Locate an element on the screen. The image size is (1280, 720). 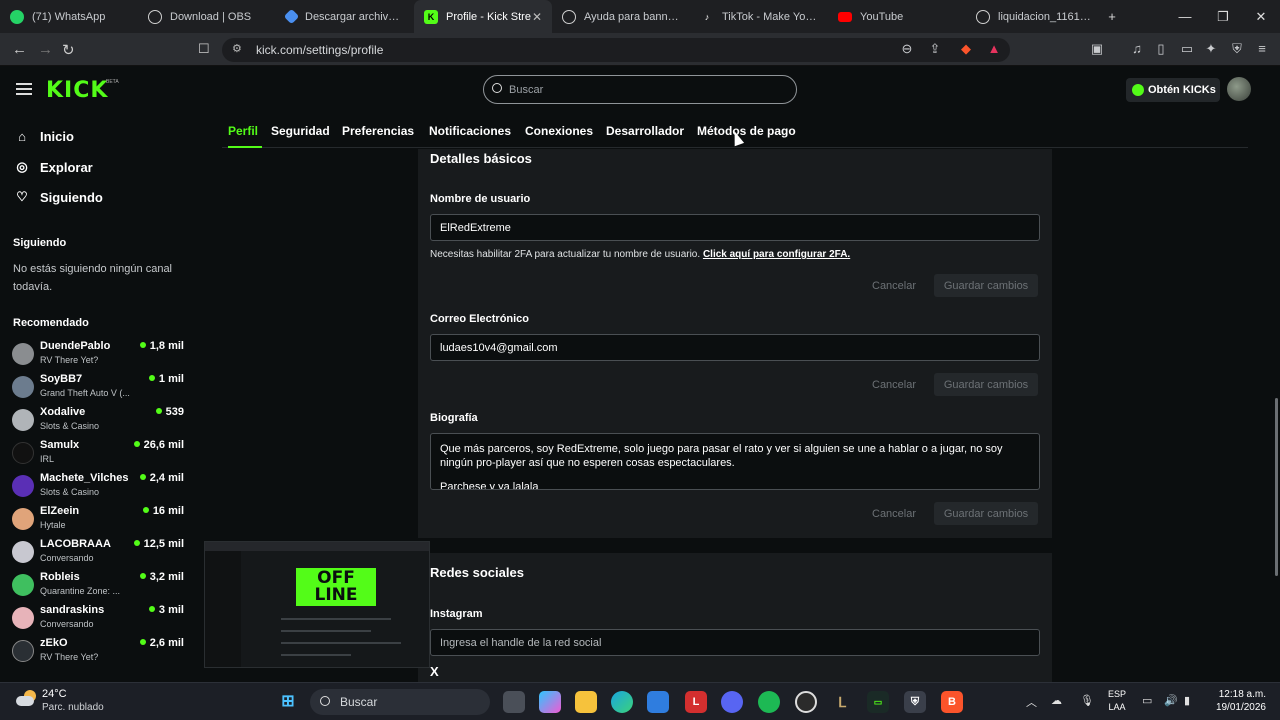
tab-perfil: Perfil is located at coordinates (243, 131).